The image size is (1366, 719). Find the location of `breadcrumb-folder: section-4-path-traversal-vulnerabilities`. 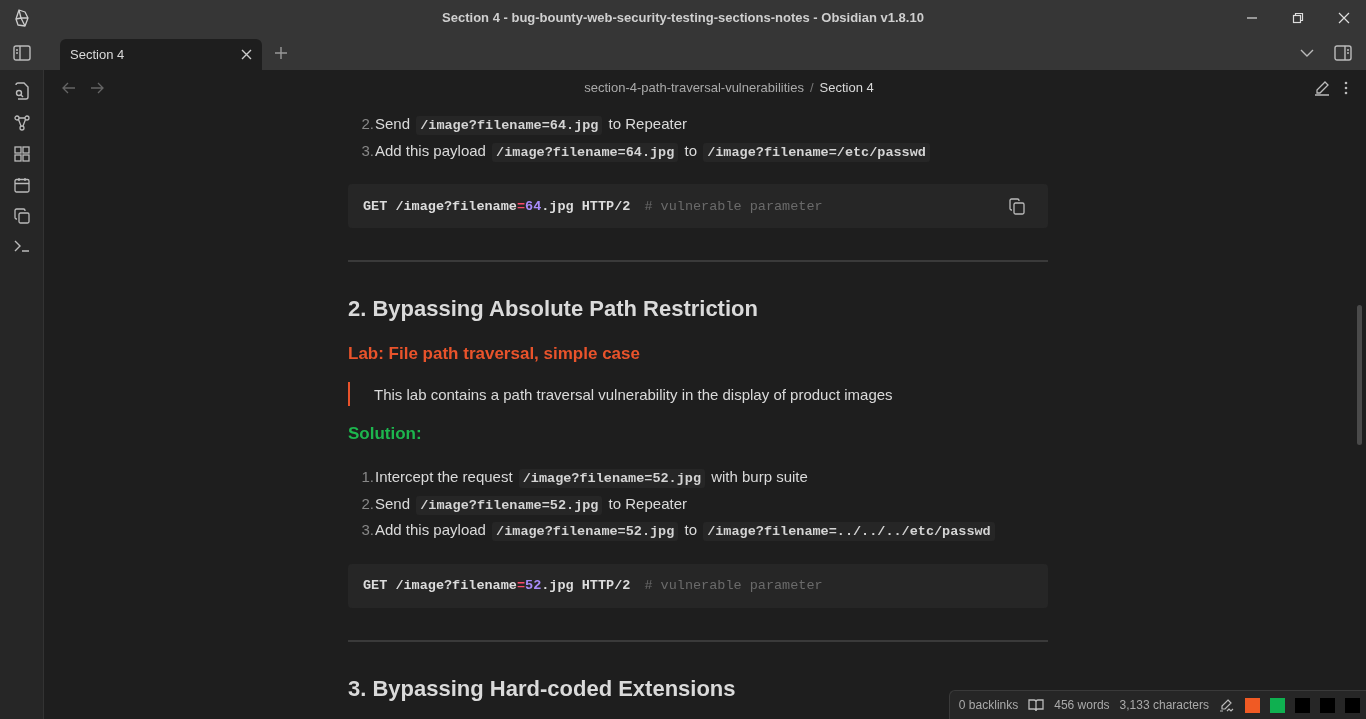

breadcrumb-folder: section-4-path-traversal-vulnerabilities is located at coordinates (694, 87).